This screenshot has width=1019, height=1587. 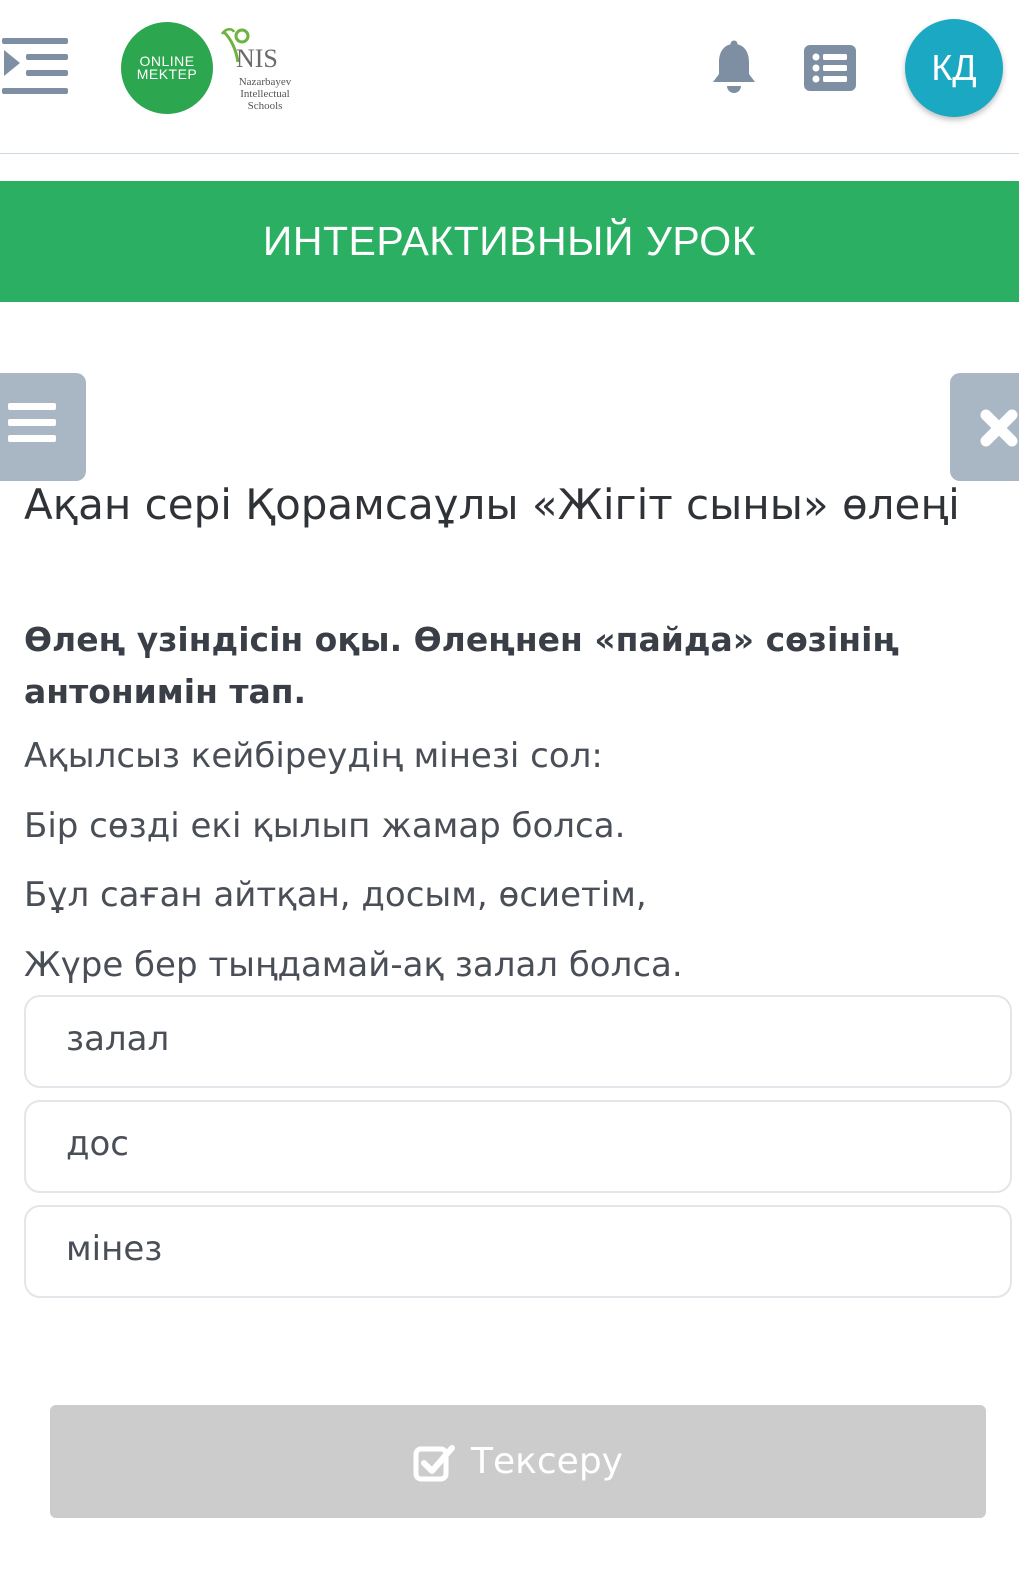 What do you see at coordinates (518, 1251) in the screenshot?
I see `answer-option: мінез` at bounding box center [518, 1251].